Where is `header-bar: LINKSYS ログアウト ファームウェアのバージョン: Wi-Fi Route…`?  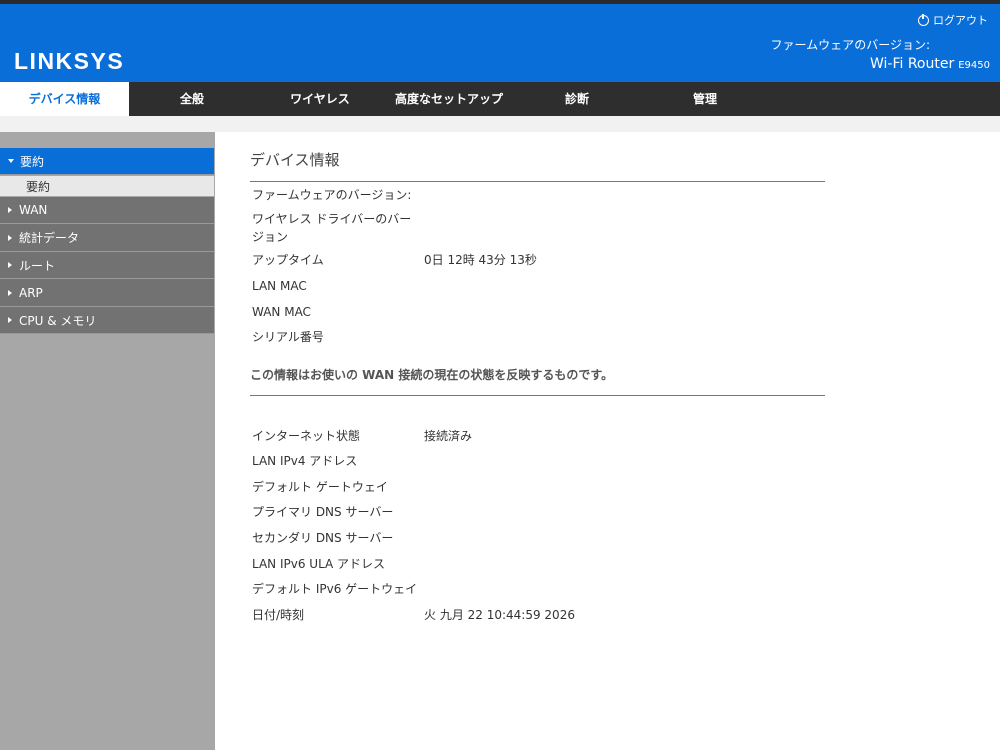 header-bar: LINKSYS ログアウト ファームウェアのバージョン: Wi-Fi Route… is located at coordinates (500, 43).